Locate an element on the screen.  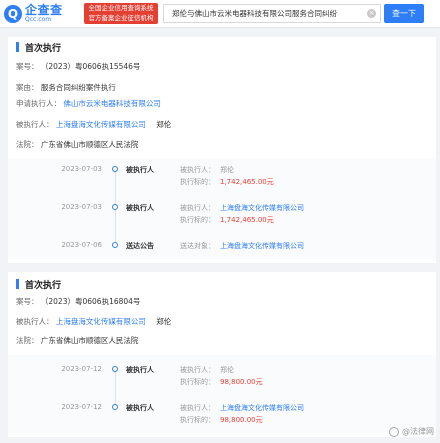
search-input: 郑伦与佛山市云米电器科技有限公司服务合同纠纷 × is located at coordinates (272, 13).